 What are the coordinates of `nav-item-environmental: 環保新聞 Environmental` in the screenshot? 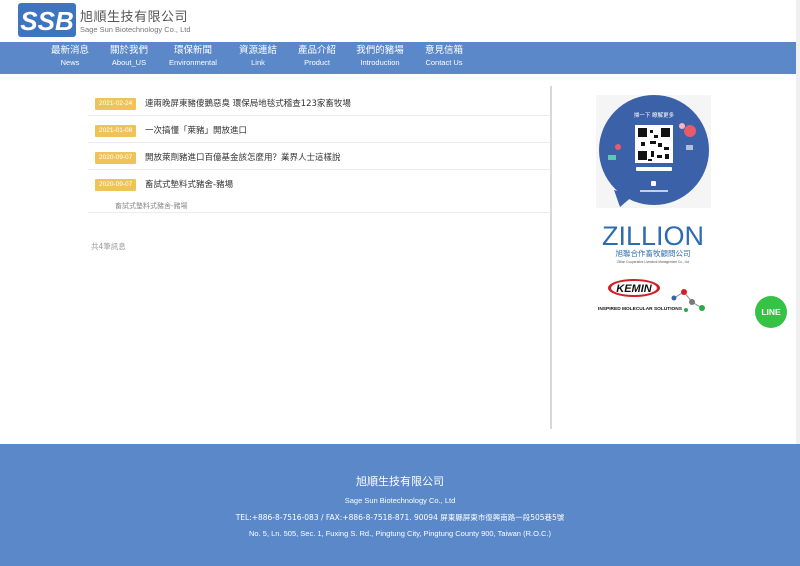 It's located at (193, 58).